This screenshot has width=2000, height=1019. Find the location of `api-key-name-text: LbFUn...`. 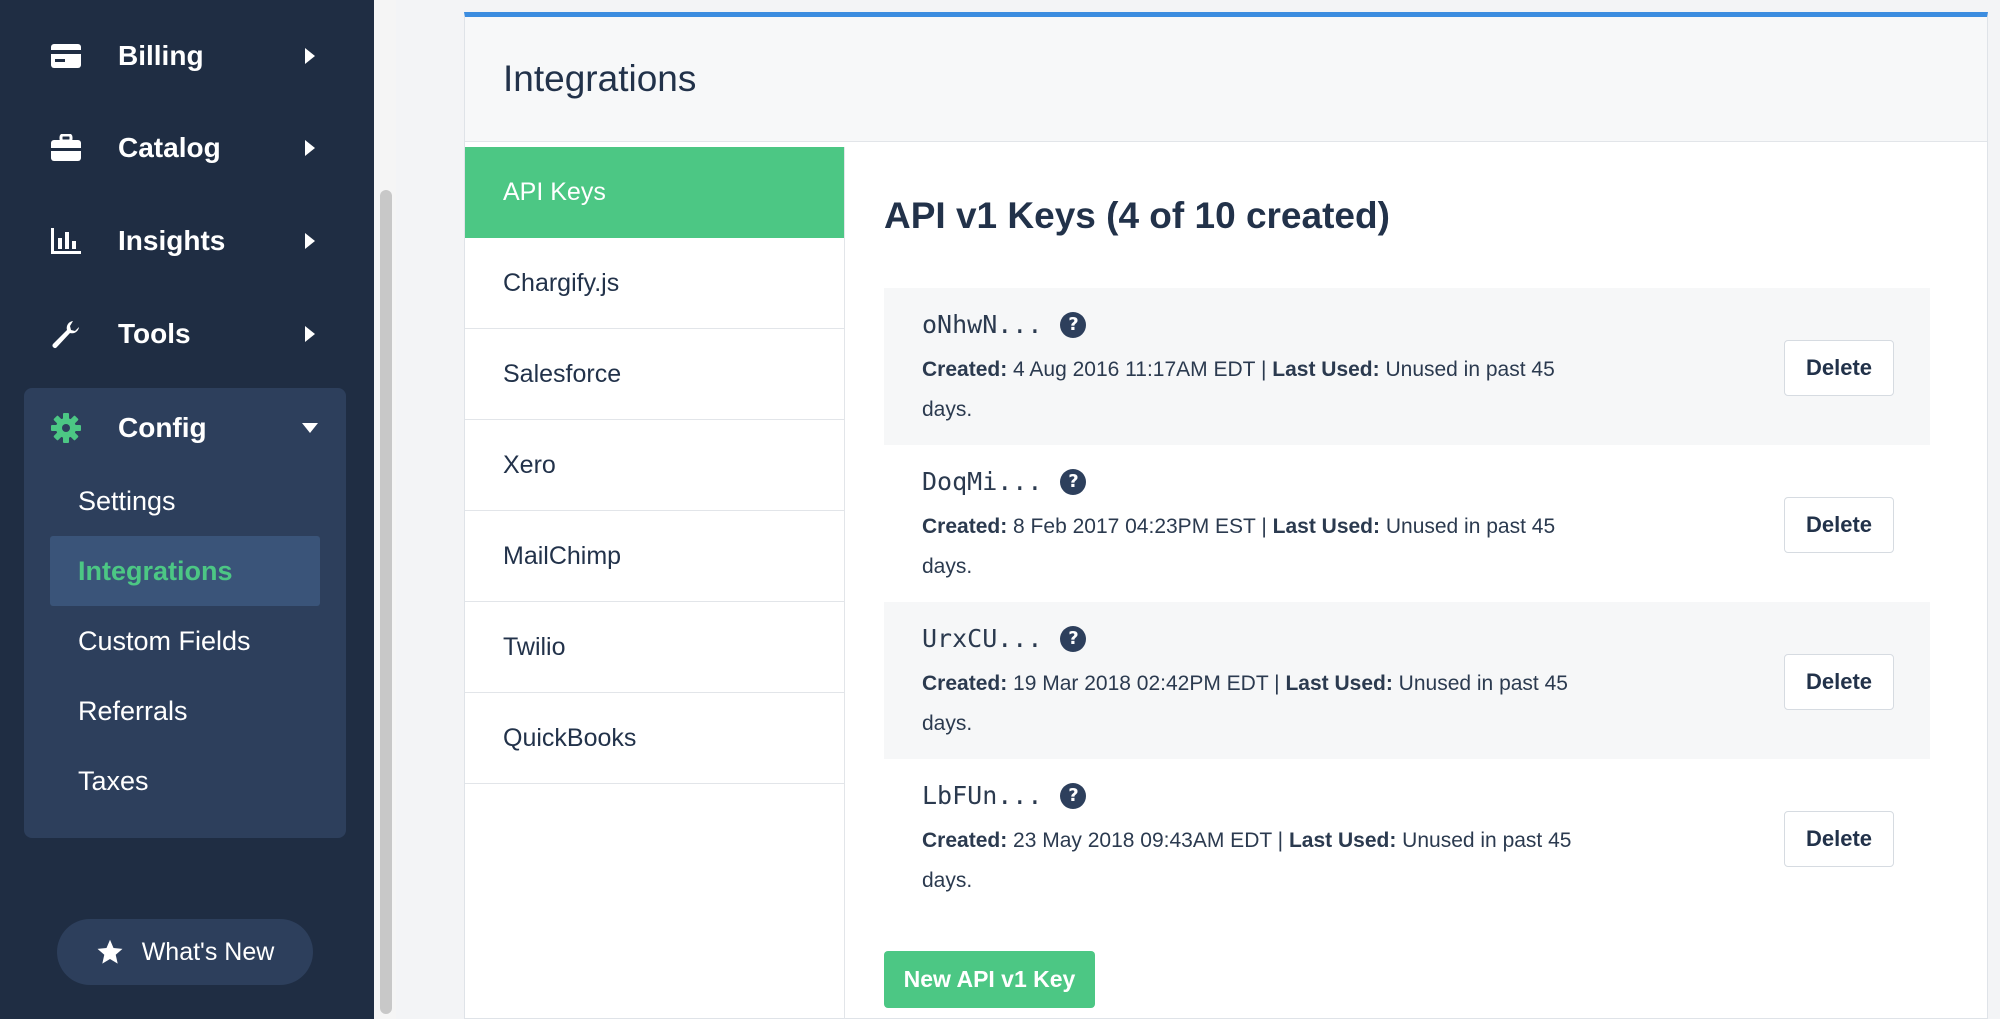

api-key-name-text: LbFUn... is located at coordinates (982, 795).